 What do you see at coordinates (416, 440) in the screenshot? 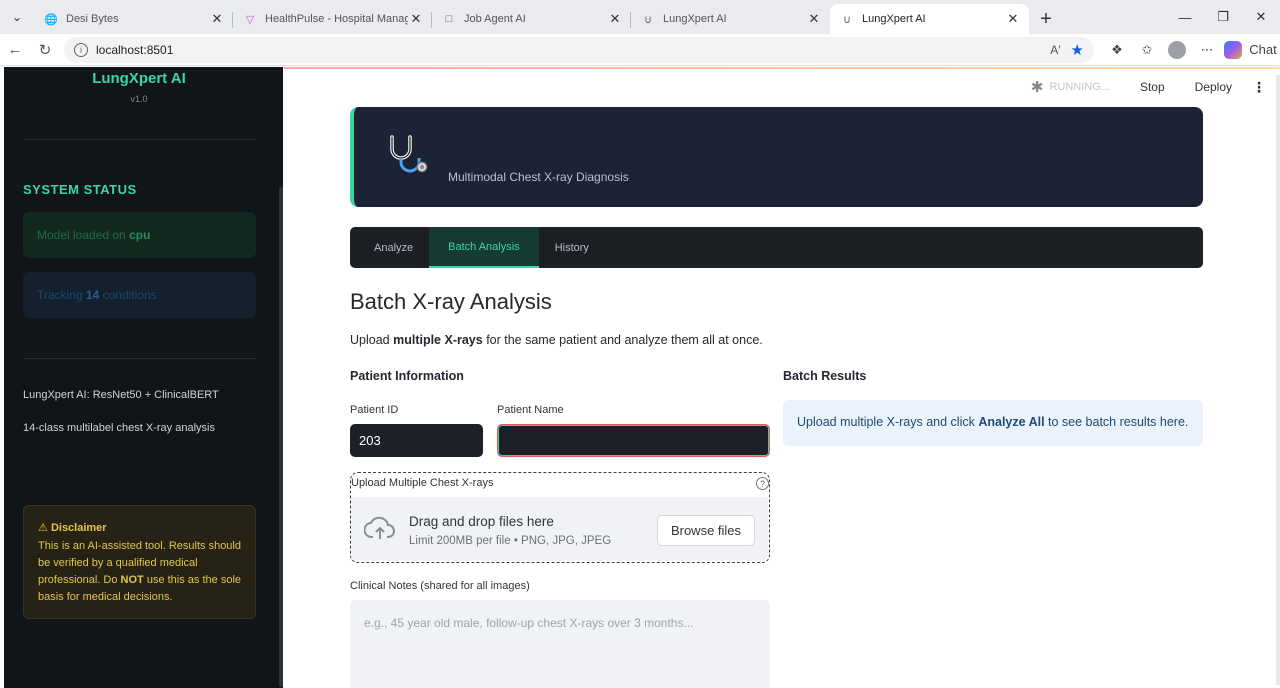
I see `patient-id-input: 203` at bounding box center [416, 440].